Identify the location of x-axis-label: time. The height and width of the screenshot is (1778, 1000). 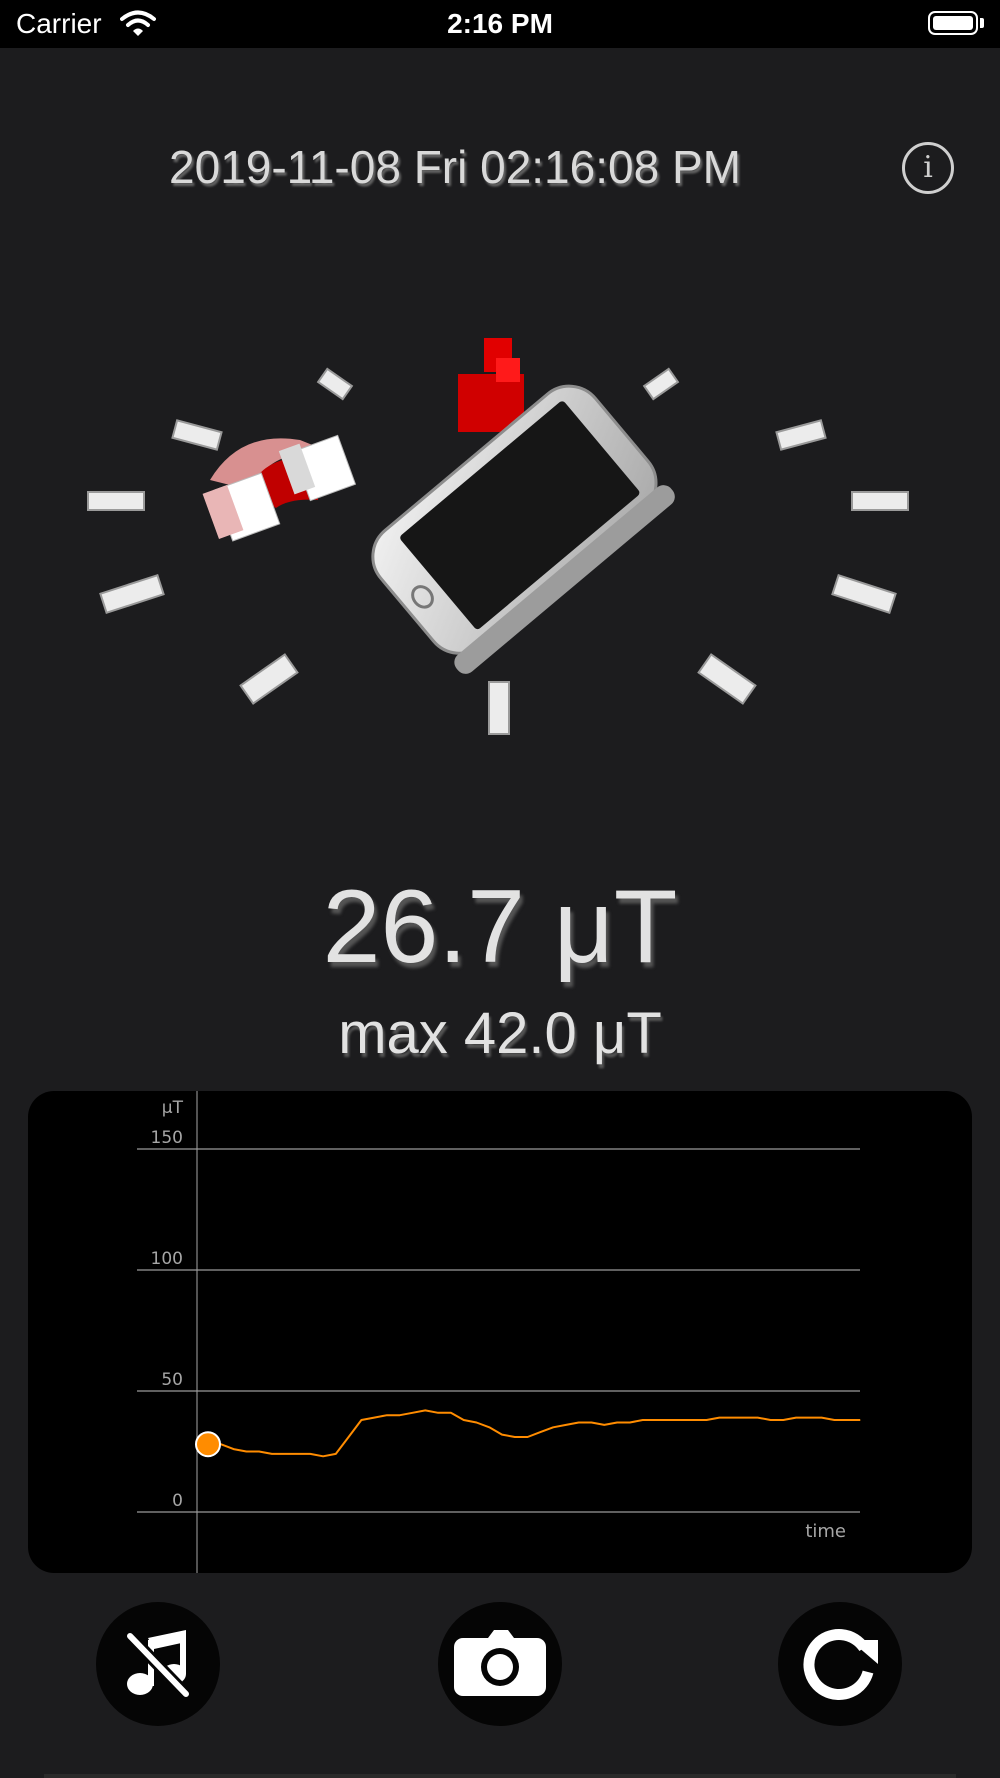
(825, 1531).